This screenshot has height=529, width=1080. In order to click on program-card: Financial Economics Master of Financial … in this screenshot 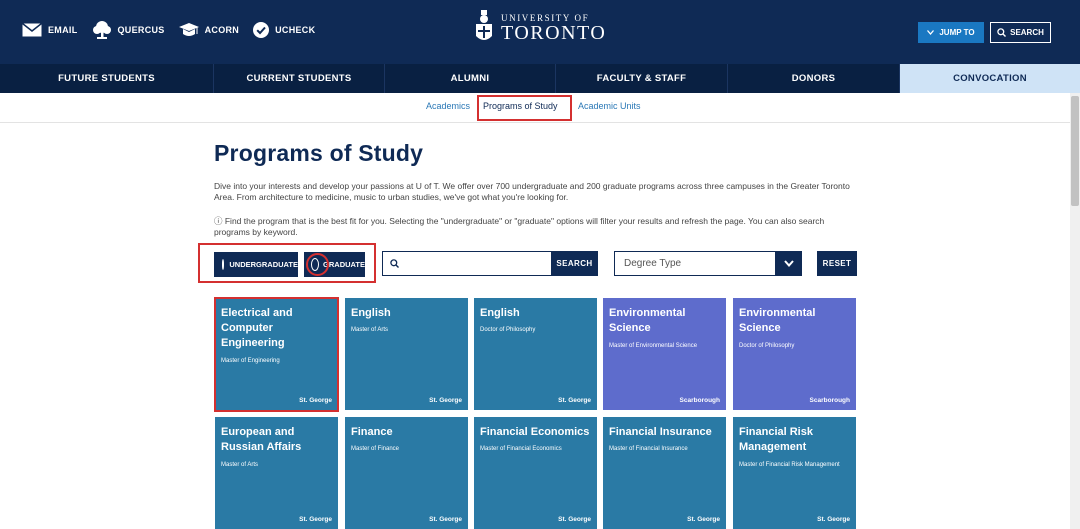, I will do `click(535, 473)`.